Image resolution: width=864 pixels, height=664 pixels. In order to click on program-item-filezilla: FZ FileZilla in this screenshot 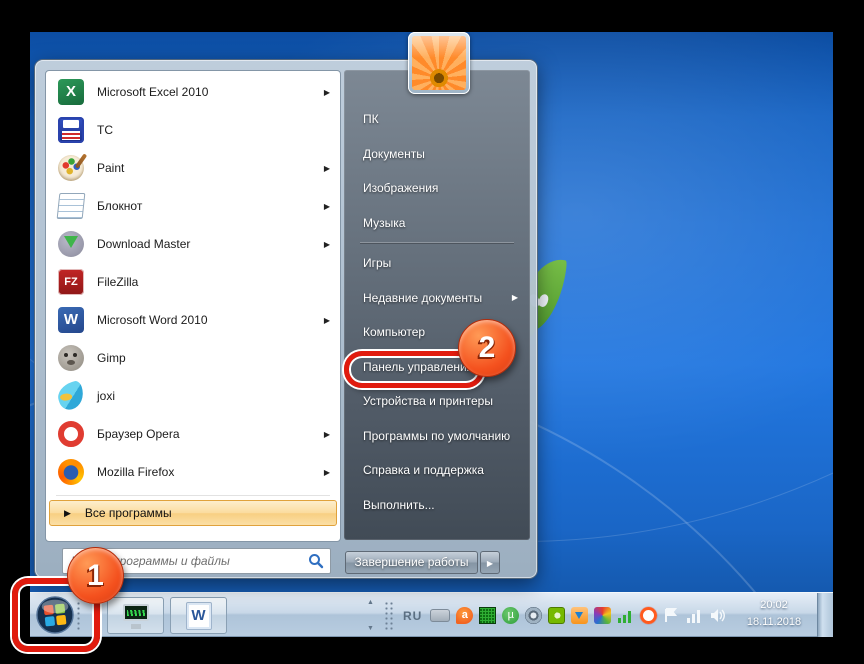, I will do `click(193, 282)`.